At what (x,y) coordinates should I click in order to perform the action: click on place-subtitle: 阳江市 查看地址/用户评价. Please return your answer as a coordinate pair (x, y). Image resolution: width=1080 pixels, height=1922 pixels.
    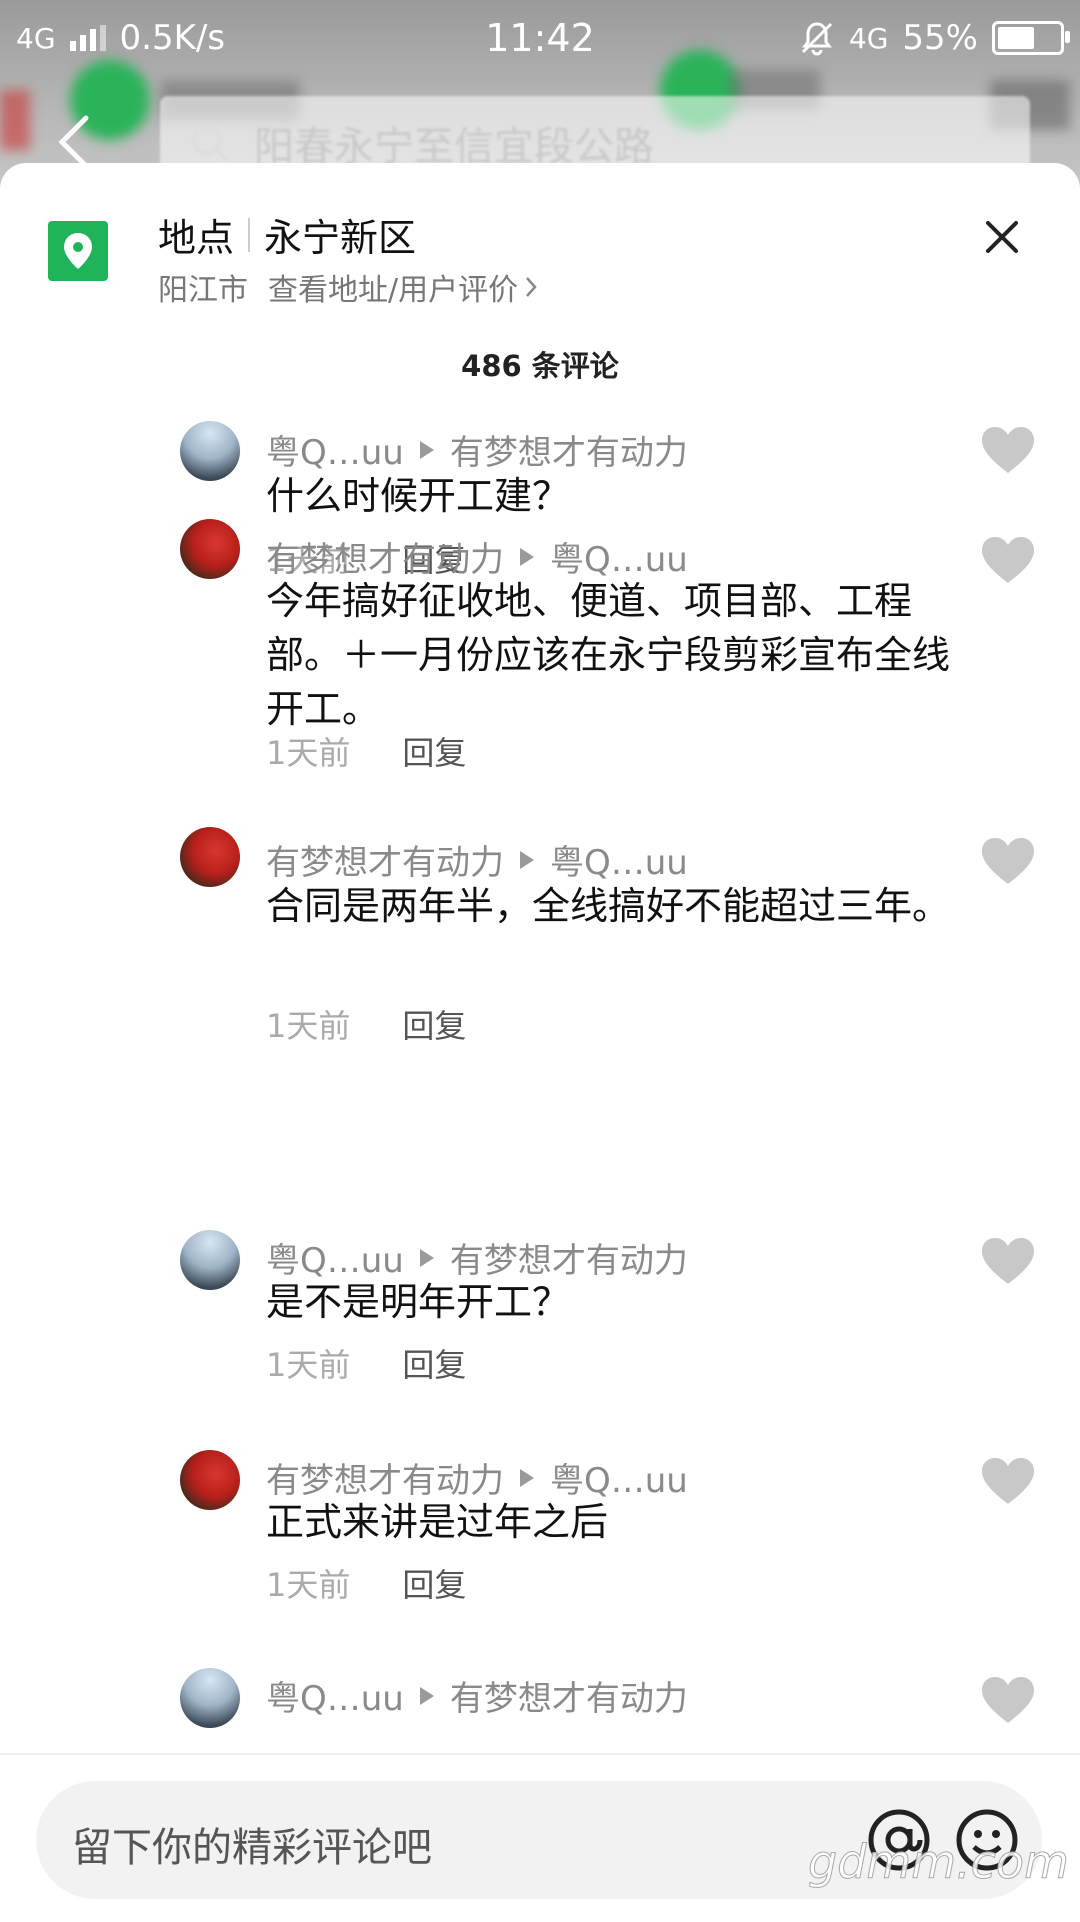
    Looking at the image, I should click on (348, 287).